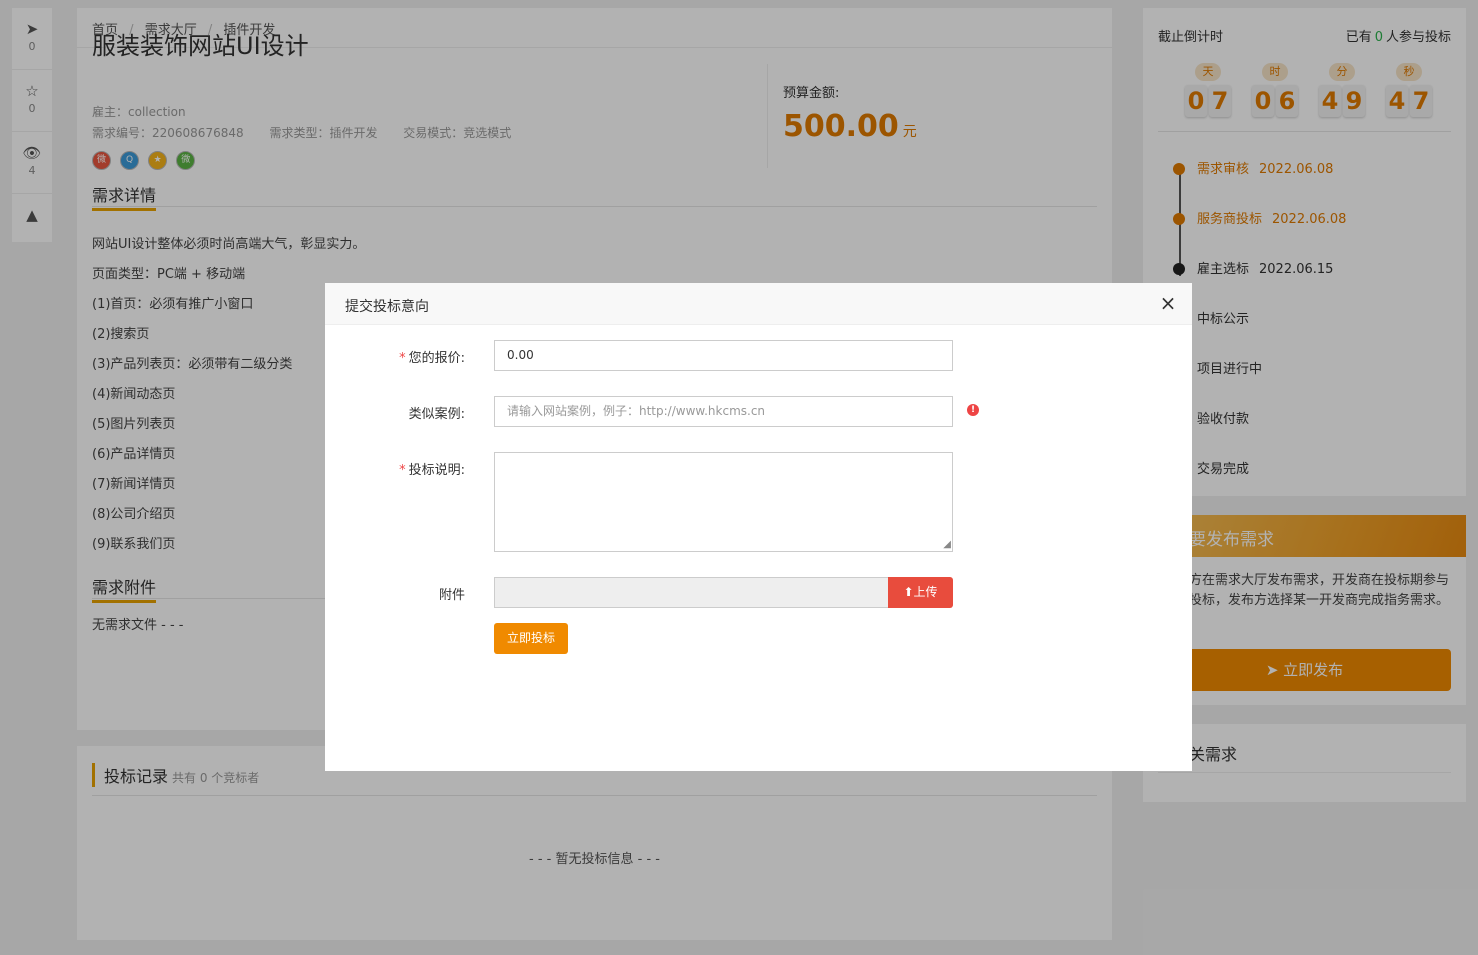 This screenshot has height=955, width=1478. What do you see at coordinates (436, 470) in the screenshot?
I see `desc-label-text: 投标说明:` at bounding box center [436, 470].